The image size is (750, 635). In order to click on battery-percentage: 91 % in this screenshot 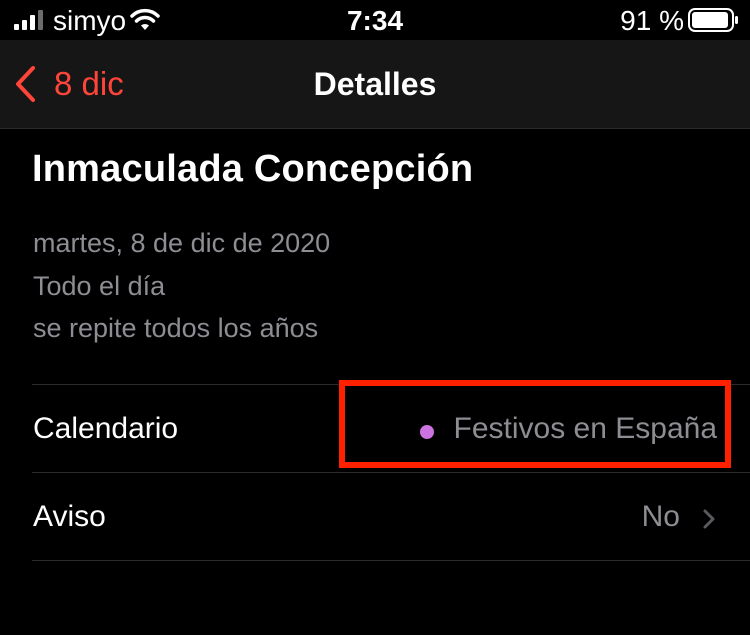, I will do `click(652, 20)`.